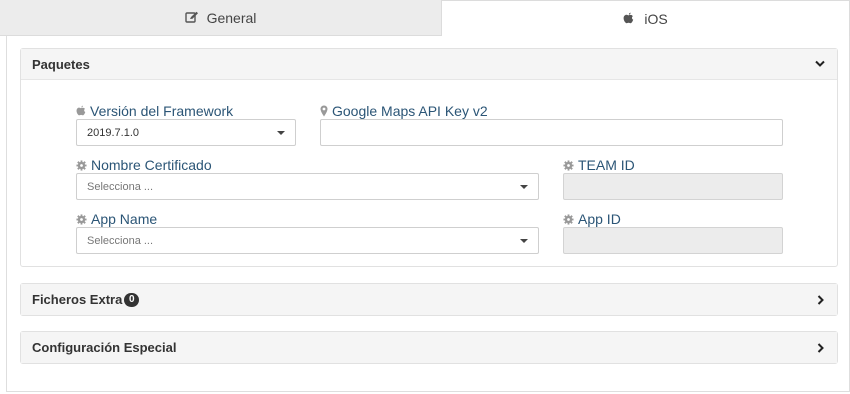 The image size is (850, 394). I want to click on panel-ficheros-extra-title: Ficheros Extra, so click(77, 299).